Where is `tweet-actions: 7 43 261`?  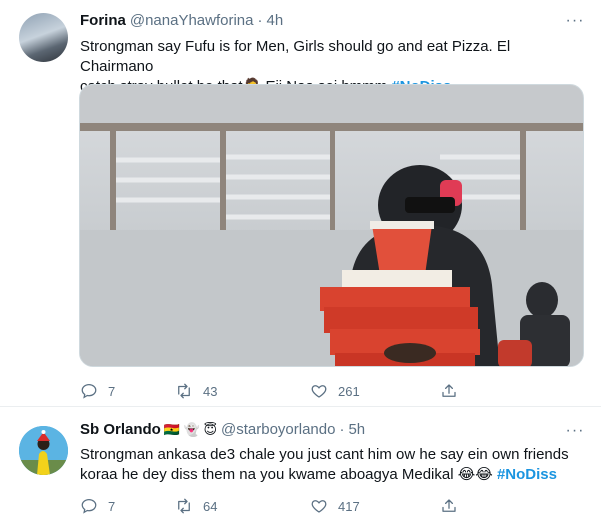
tweet-actions: 7 43 261 is located at coordinates (269, 391).